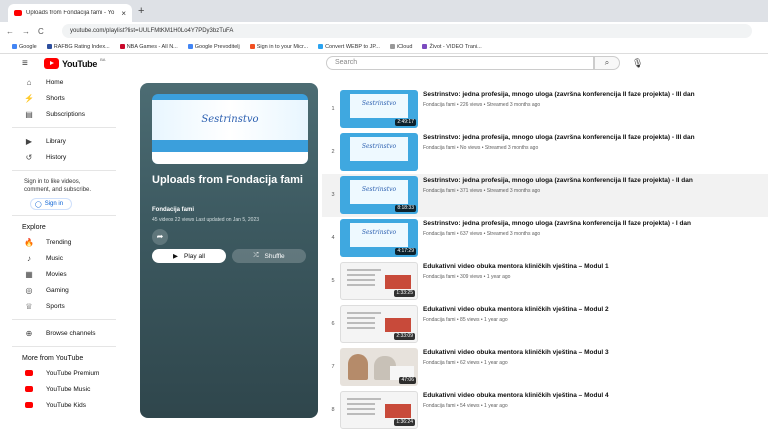  Describe the element at coordinates (64, 258) in the screenshot. I see `sidebar-item-music: ♪ Music` at that location.